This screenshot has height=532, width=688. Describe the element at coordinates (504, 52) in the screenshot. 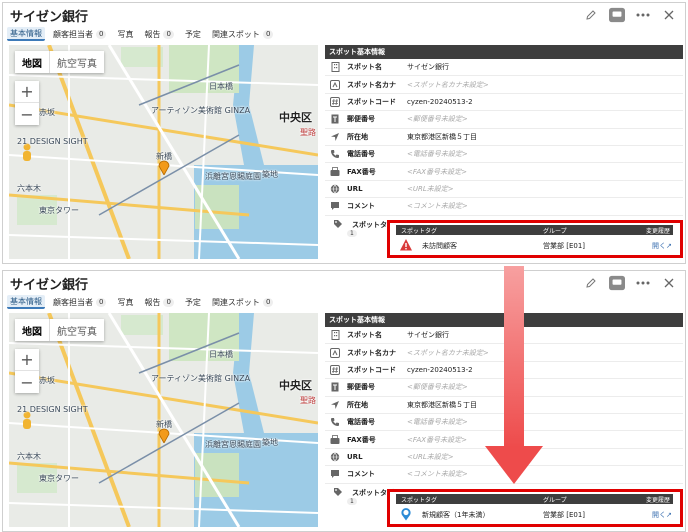

I see `section-title: スポット基本情報` at that location.